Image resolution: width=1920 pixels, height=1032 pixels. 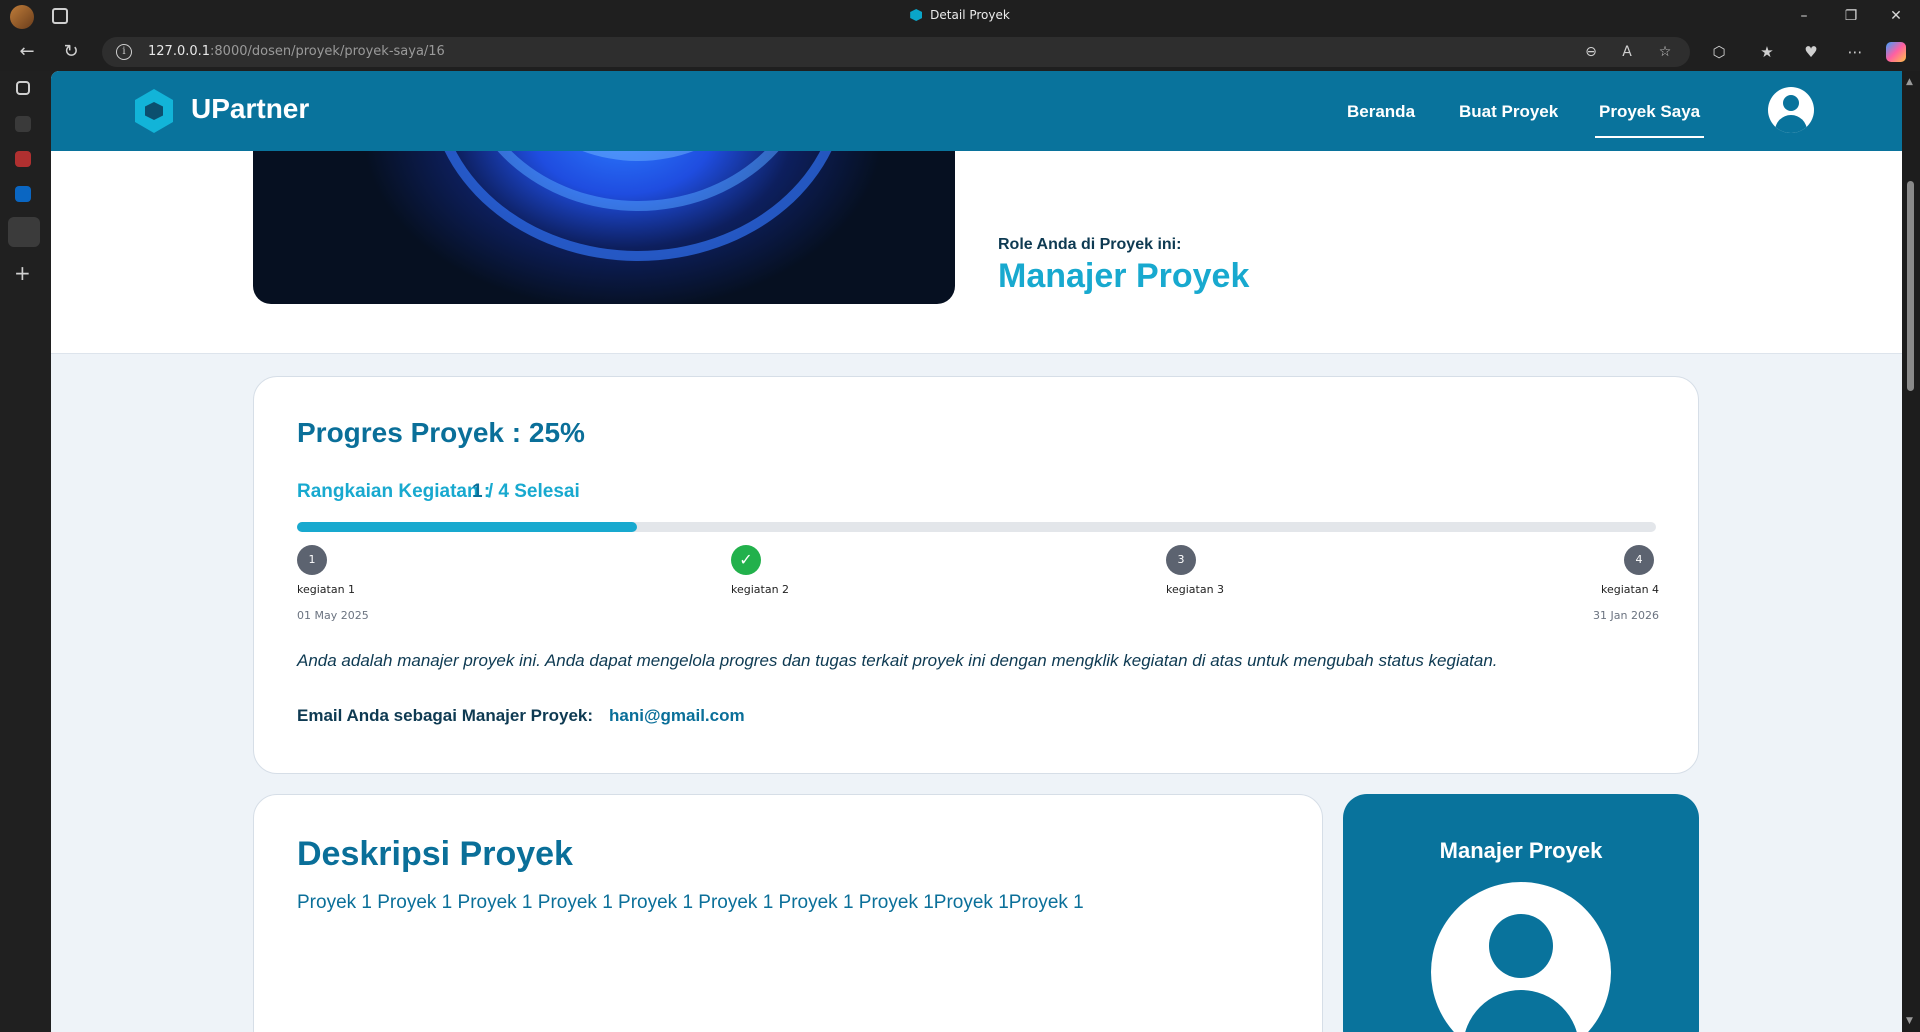 What do you see at coordinates (250, 109) in the screenshot?
I see `brand-name: UPartner` at bounding box center [250, 109].